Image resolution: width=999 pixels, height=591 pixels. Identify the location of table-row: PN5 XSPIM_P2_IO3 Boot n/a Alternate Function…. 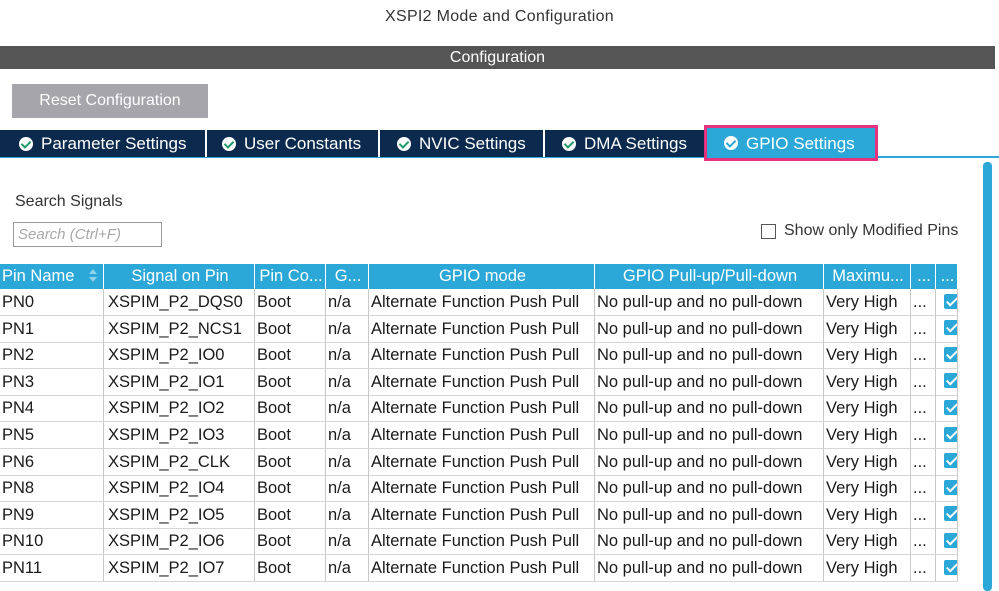
(490, 435).